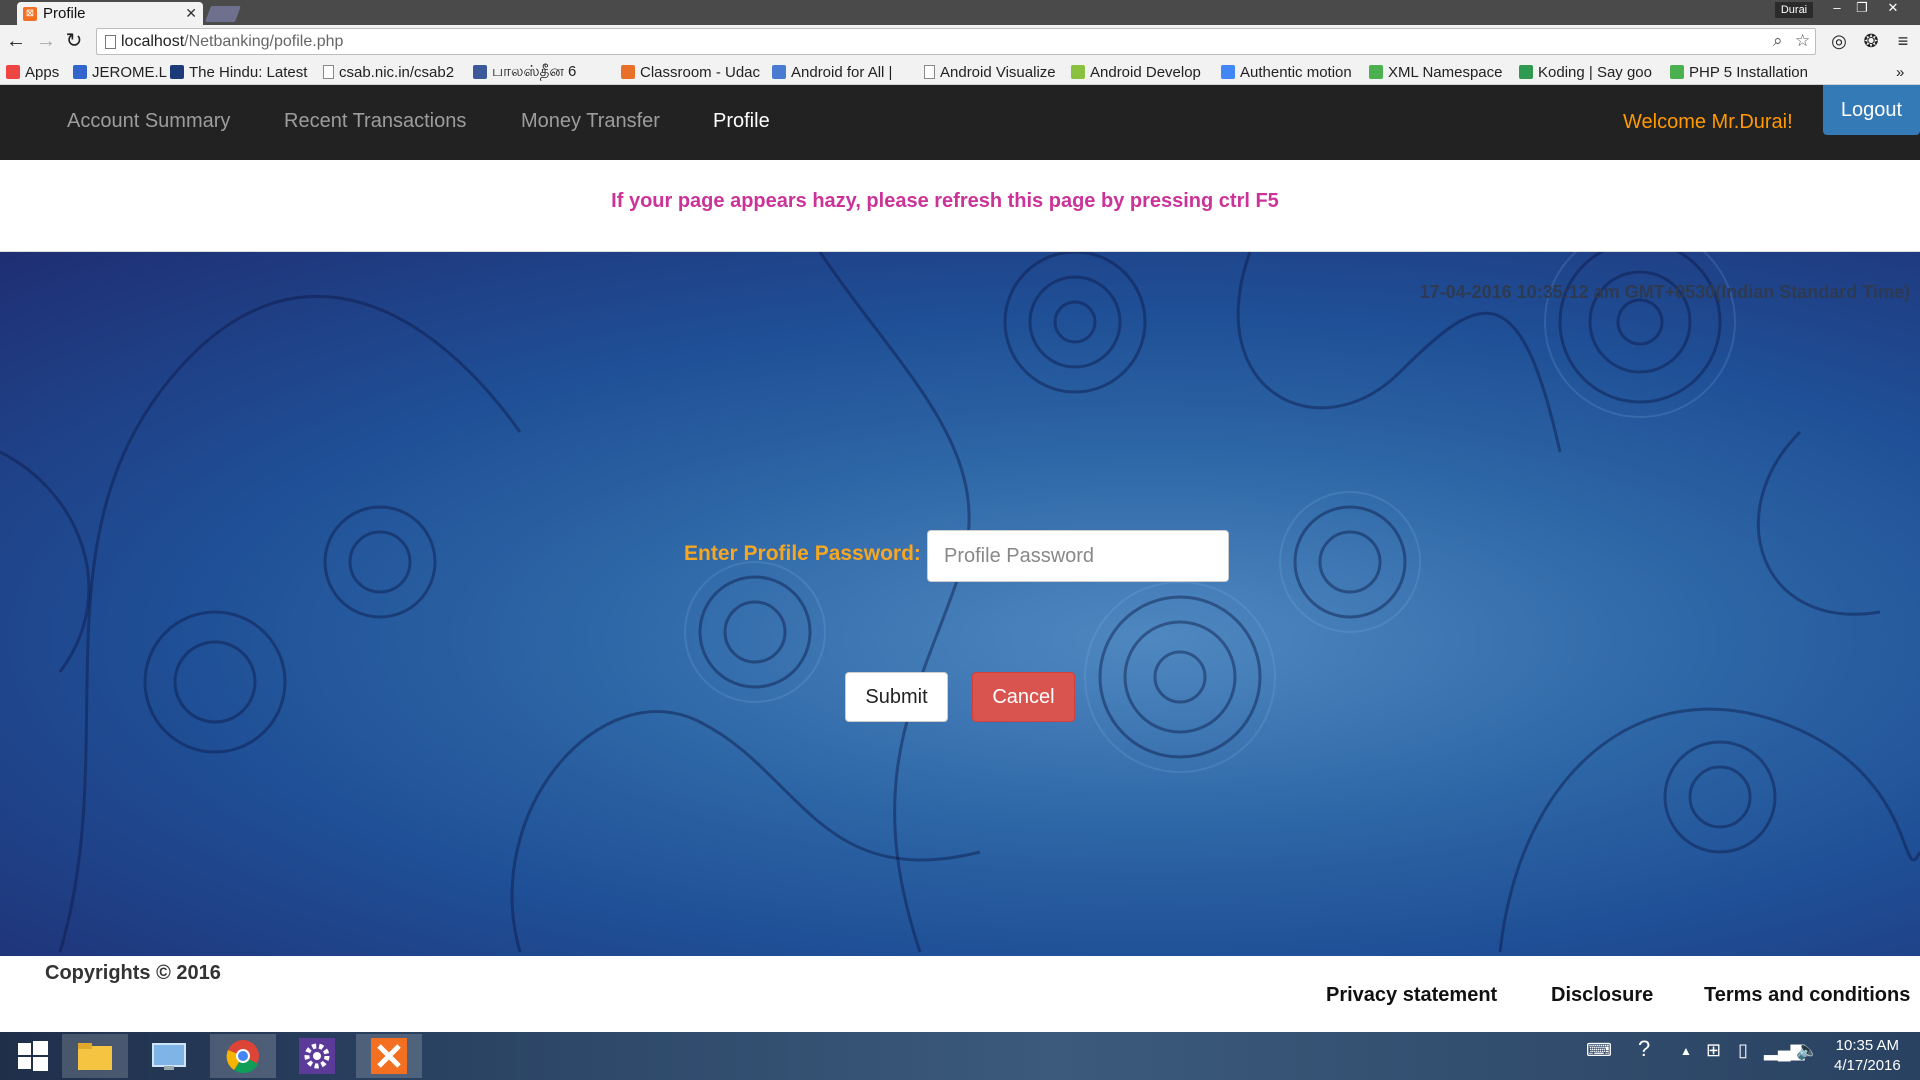  I want to click on w3-icon, so click(1376, 72).